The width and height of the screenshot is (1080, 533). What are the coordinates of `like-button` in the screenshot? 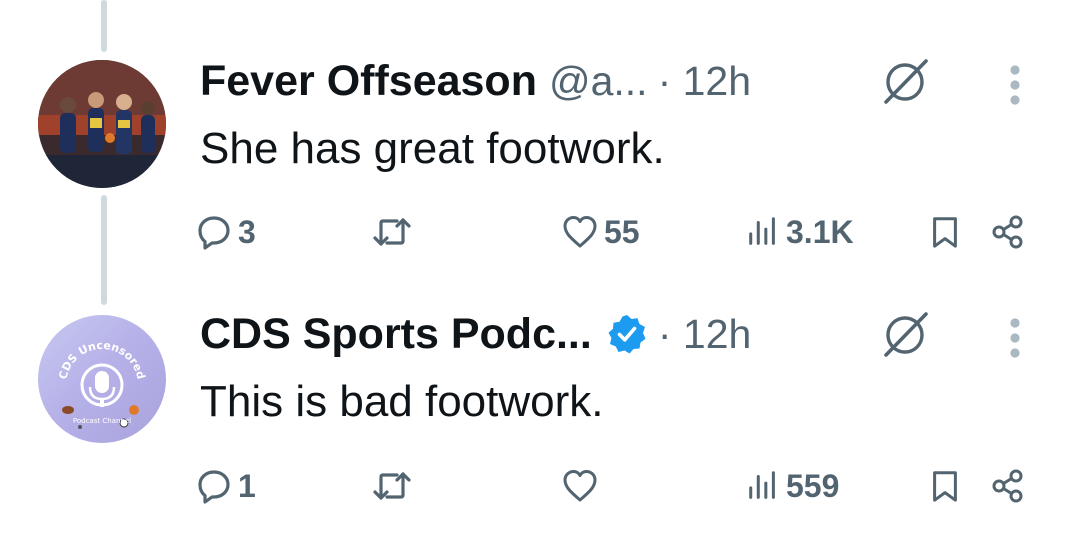 It's located at (583, 486).